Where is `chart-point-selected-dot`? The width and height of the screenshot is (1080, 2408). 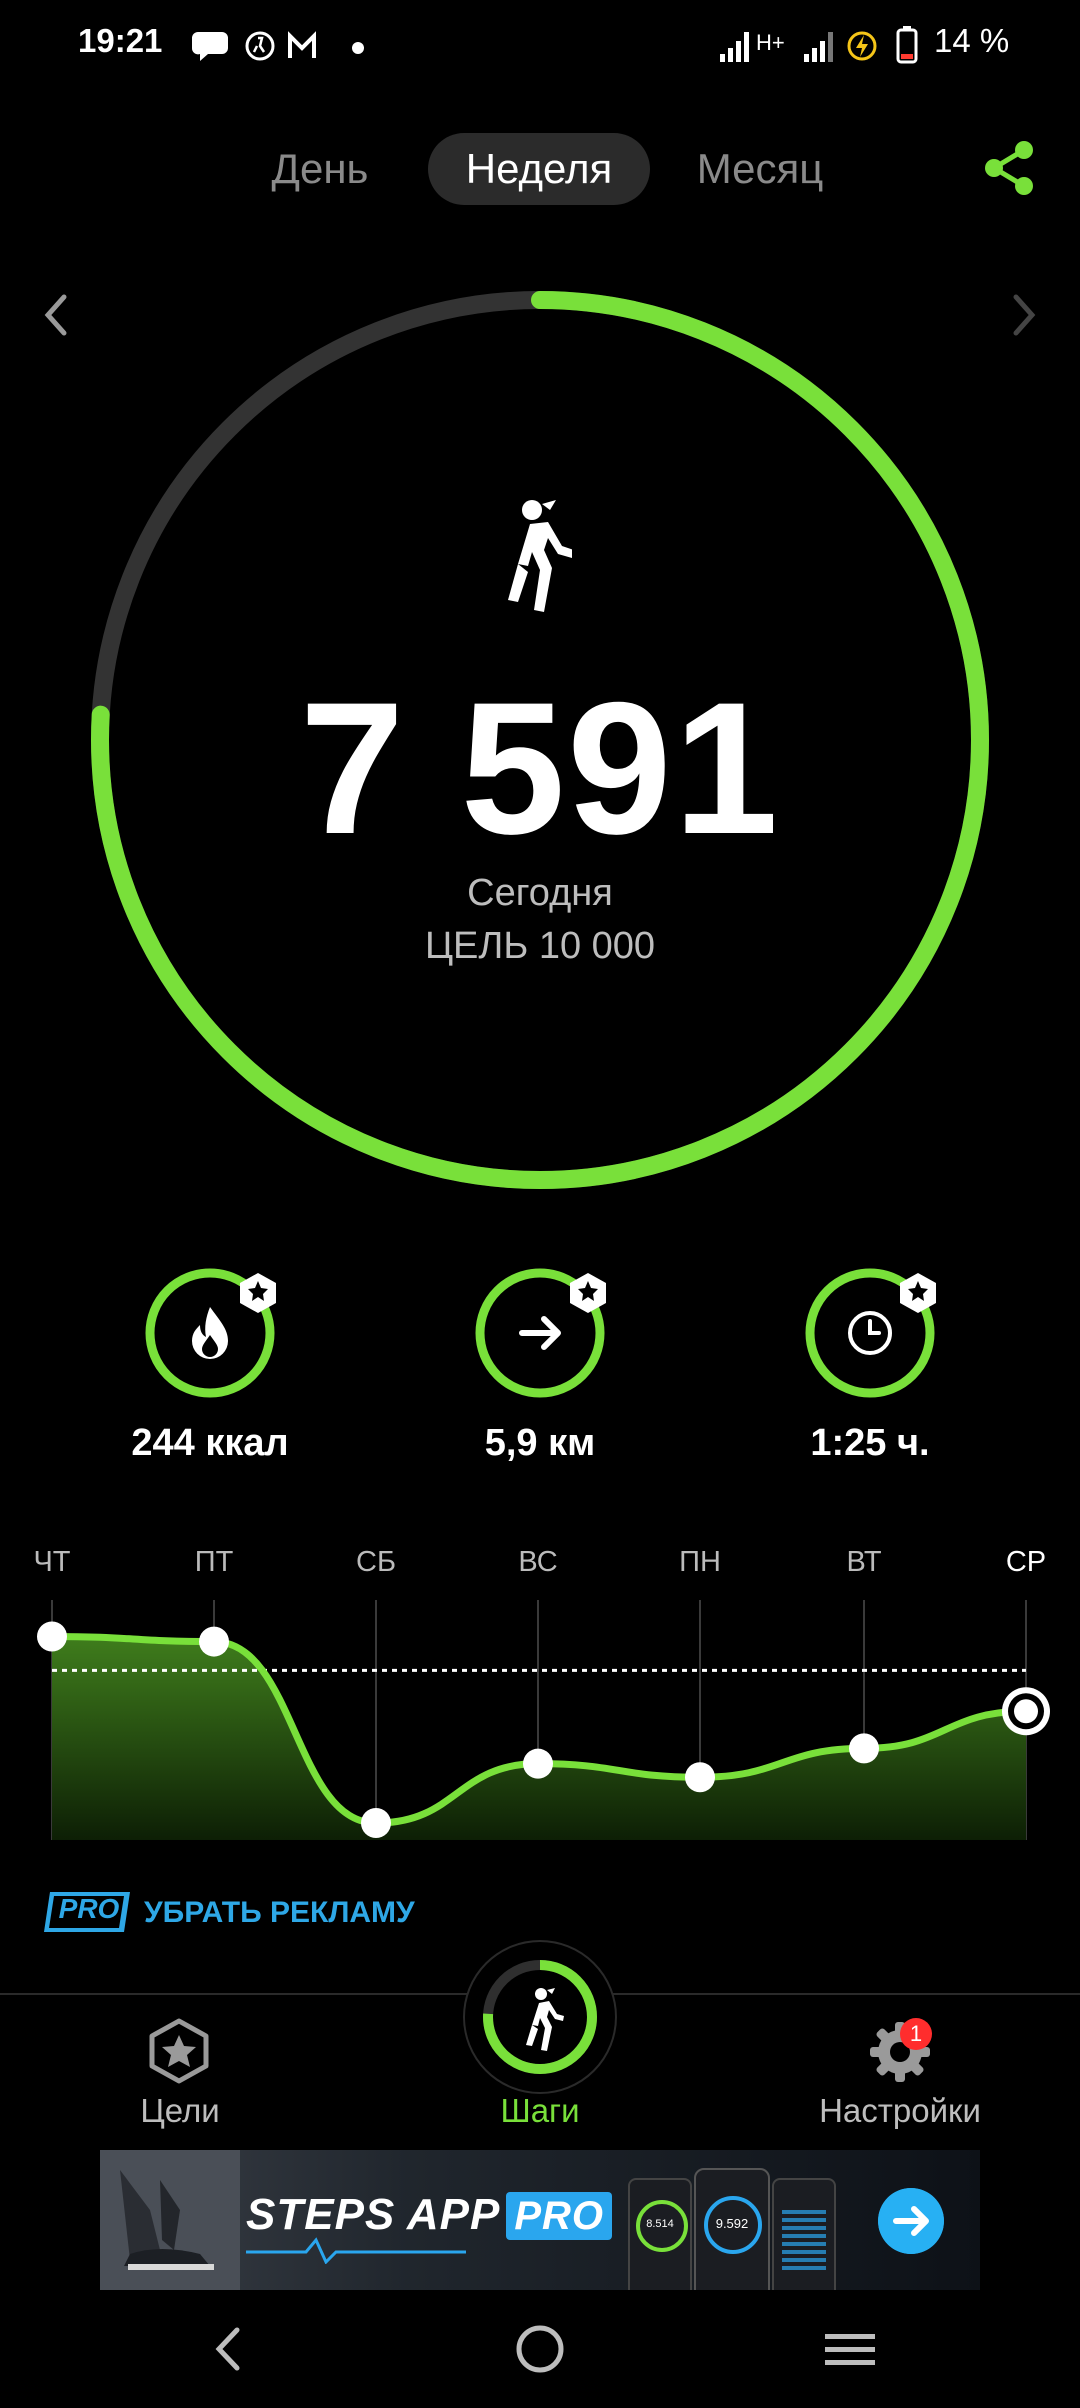
chart-point-selected-dot is located at coordinates (1026, 1711).